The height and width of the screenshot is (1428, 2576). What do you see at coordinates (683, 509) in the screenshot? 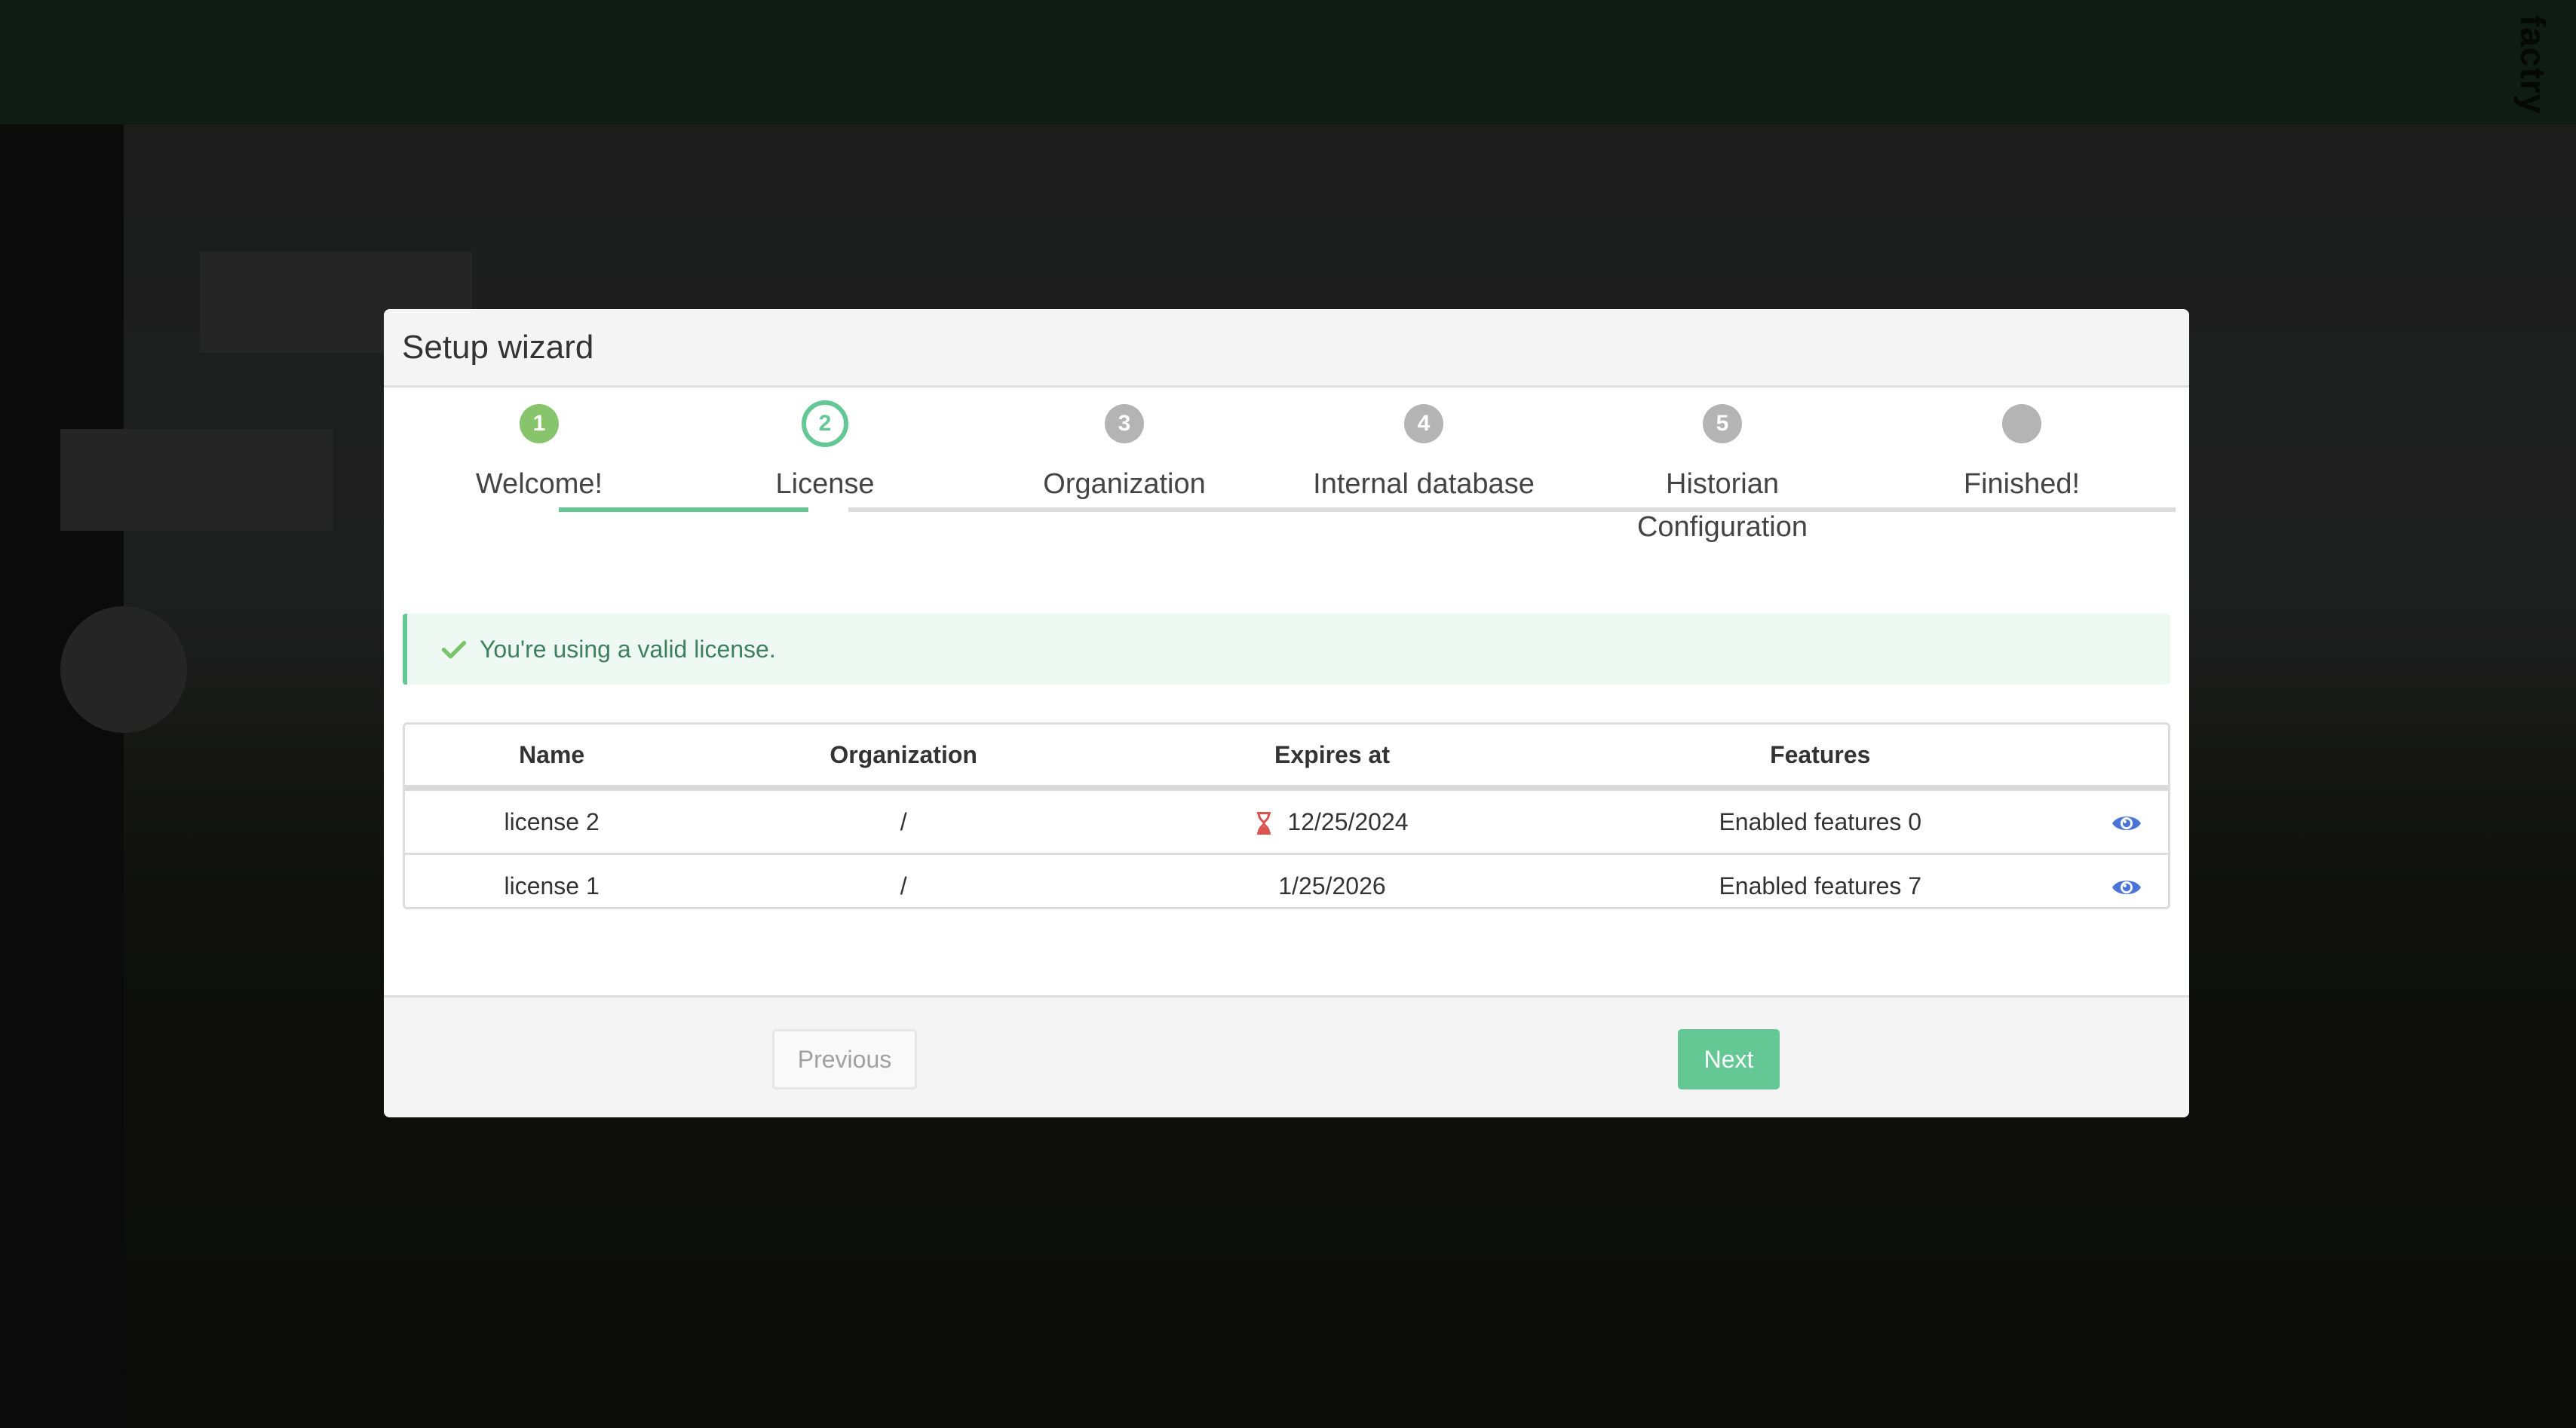
I see `step-connector-complete` at bounding box center [683, 509].